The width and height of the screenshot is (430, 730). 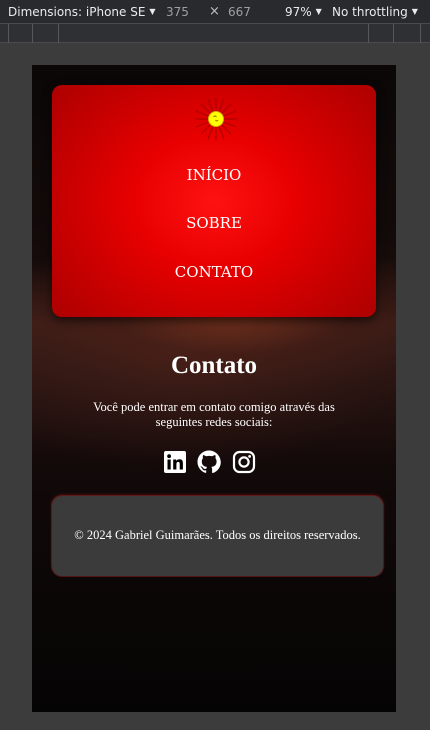 I want to click on zoom-value: 97%, so click(x=298, y=11).